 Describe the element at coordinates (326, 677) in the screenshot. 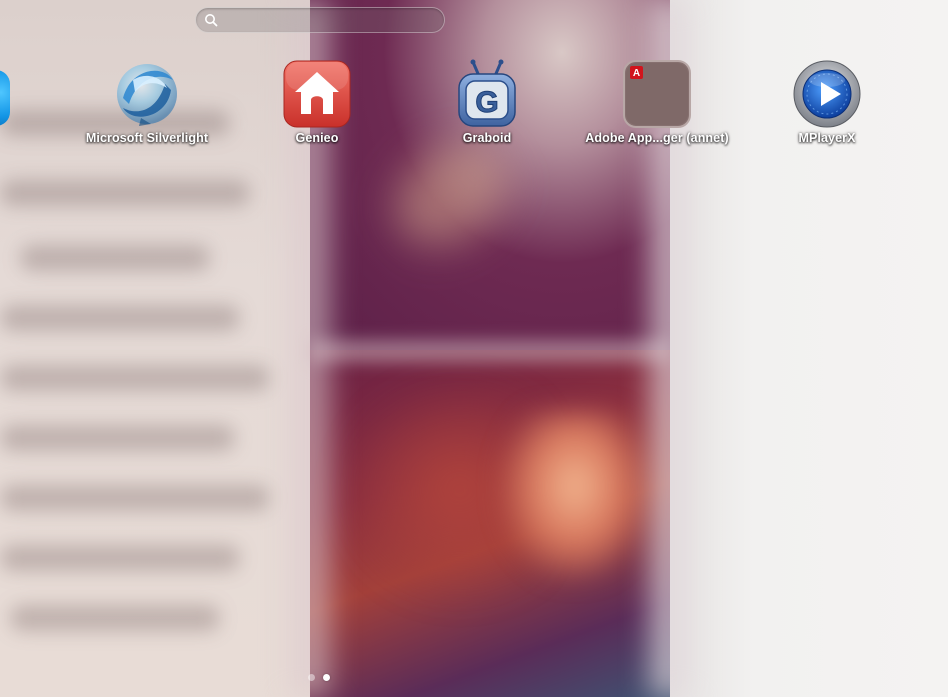

I see `page-dot-2-current` at that location.